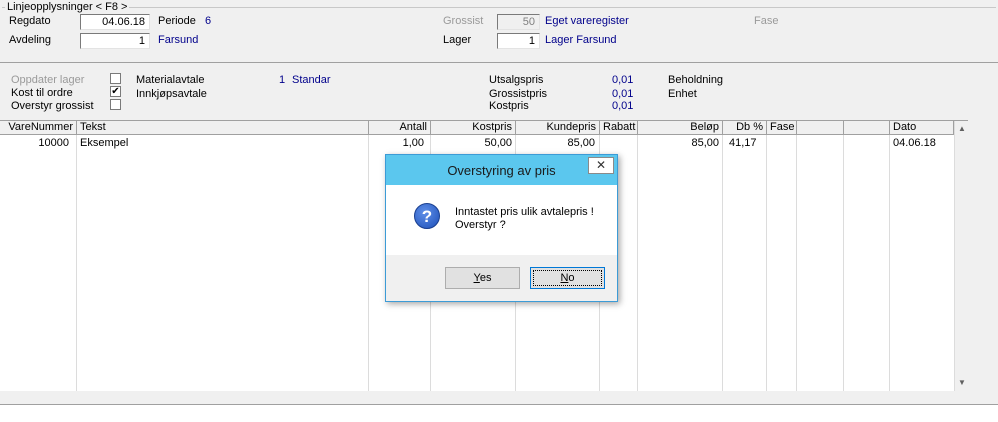 This screenshot has height=422, width=998. Describe the element at coordinates (427, 216) in the screenshot. I see `question-icon: ?` at that location.